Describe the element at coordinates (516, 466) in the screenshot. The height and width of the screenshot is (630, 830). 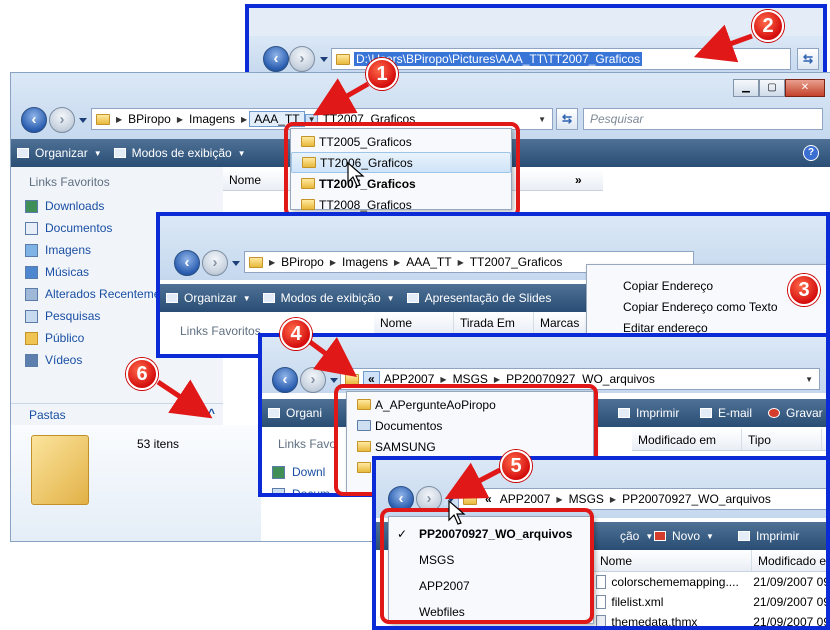
I see `callout-badge-5: 5` at that location.